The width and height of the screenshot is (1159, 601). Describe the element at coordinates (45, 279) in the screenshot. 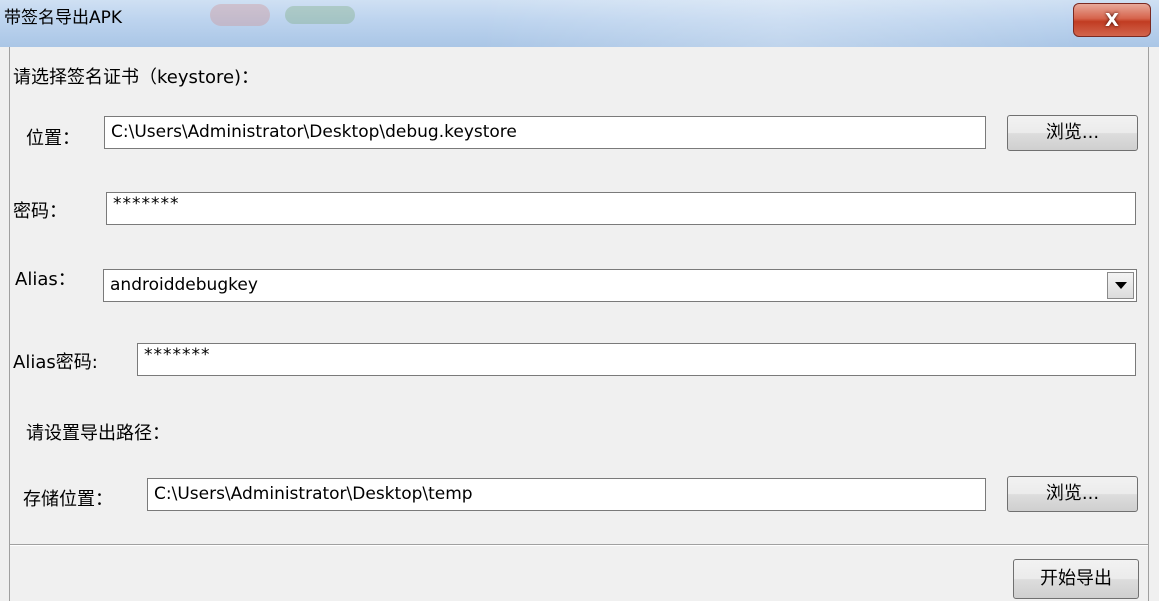

I see `alias-label: Alias：` at that location.